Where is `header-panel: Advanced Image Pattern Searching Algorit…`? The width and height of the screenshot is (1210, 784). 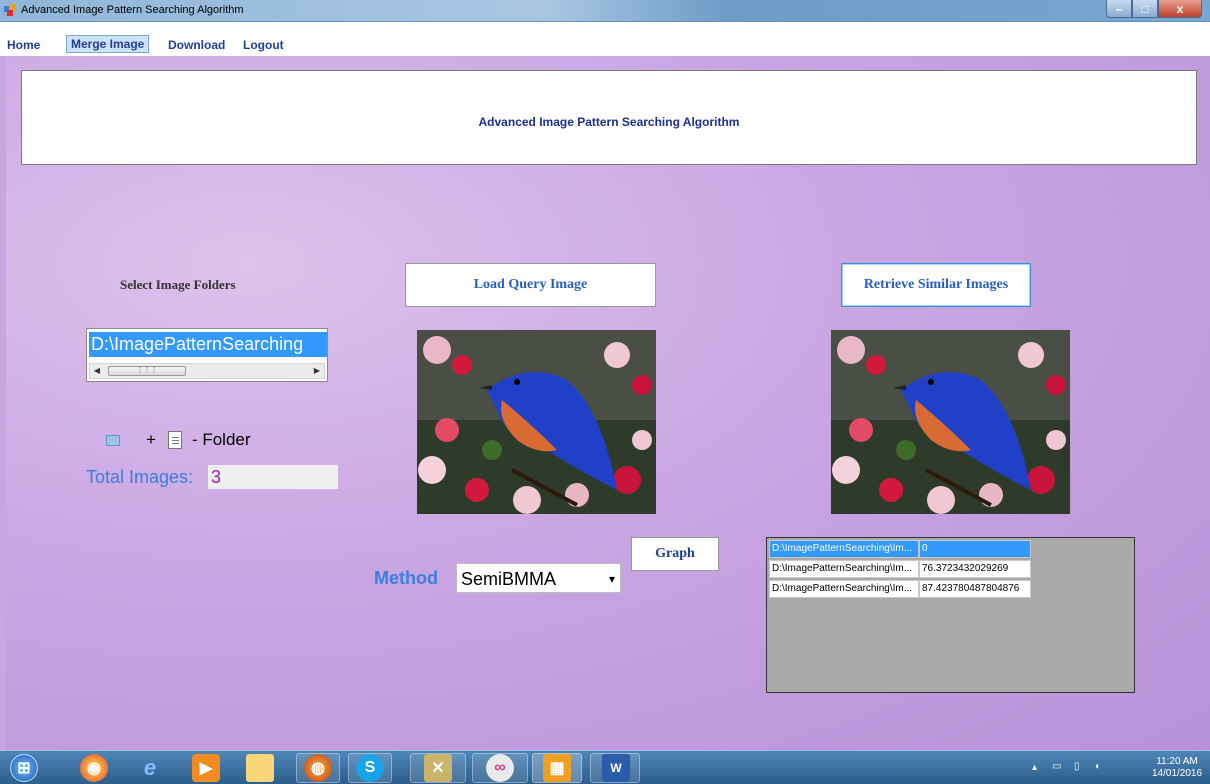
header-panel: Advanced Image Pattern Searching Algorit… is located at coordinates (609, 117).